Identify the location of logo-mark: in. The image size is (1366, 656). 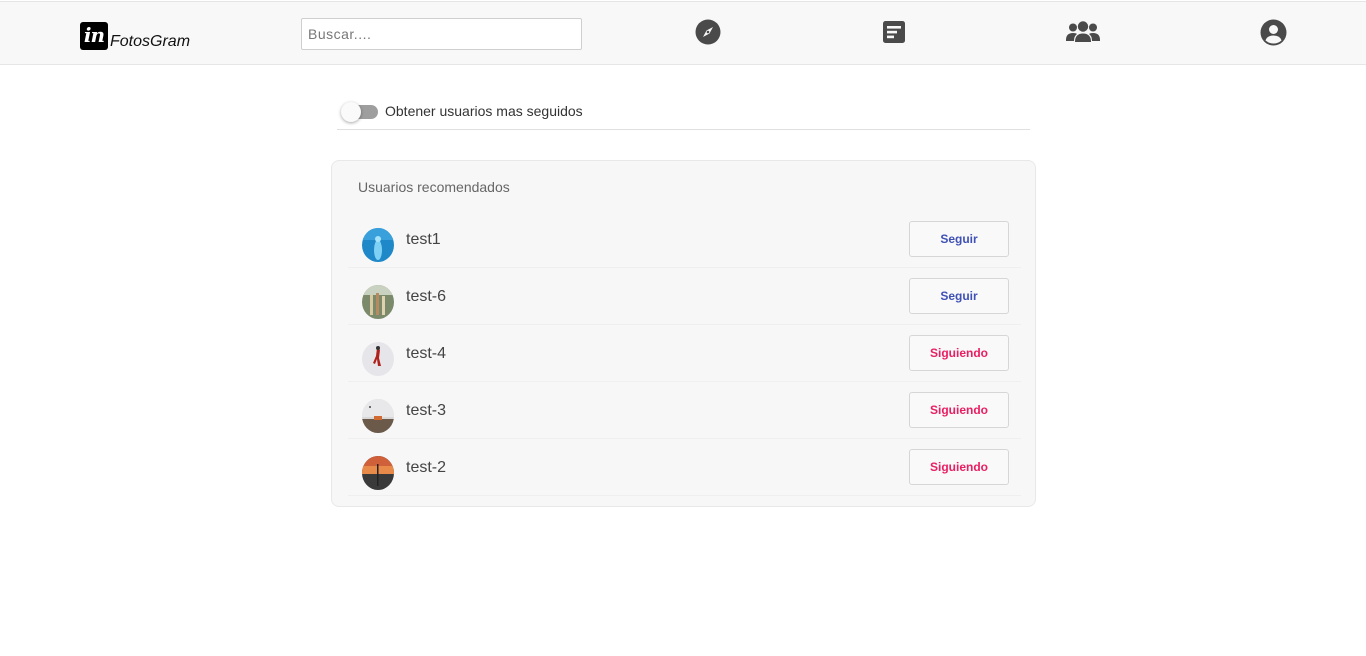
(94, 36).